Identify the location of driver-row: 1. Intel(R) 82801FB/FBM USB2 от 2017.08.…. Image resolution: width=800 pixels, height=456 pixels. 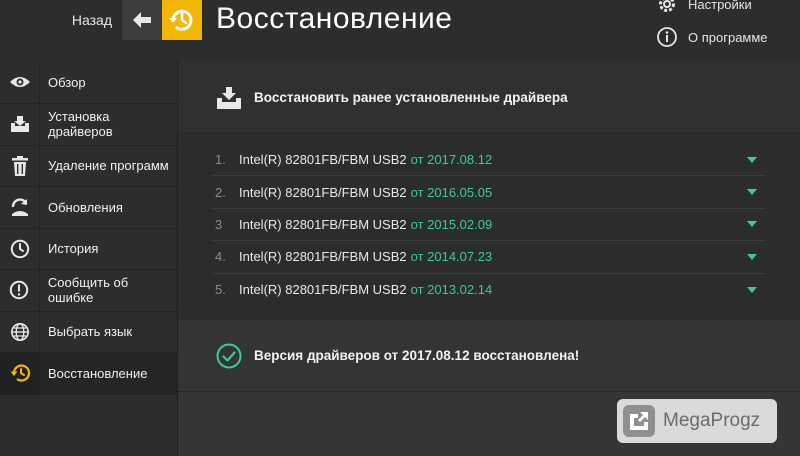
(489, 160).